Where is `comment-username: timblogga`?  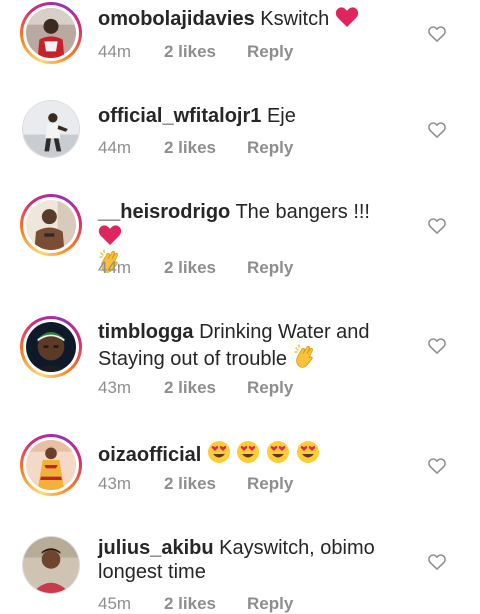 comment-username: timblogga is located at coordinates (146, 332).